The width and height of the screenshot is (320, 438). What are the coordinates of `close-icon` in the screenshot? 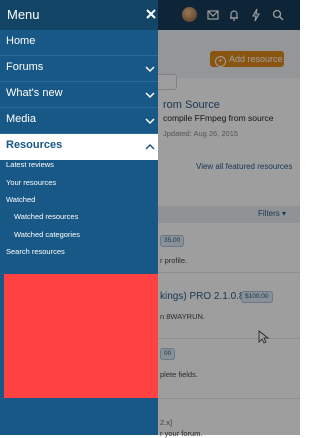 It's located at (151, 14).